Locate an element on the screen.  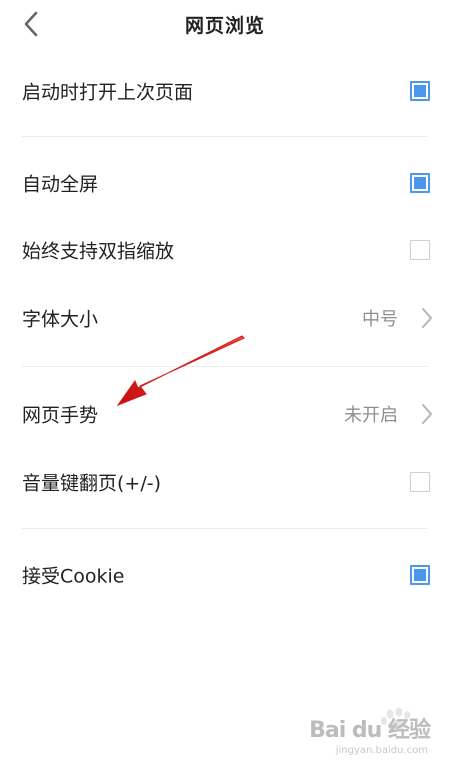
volume-key-paging-checkbox is located at coordinates (420, 482).